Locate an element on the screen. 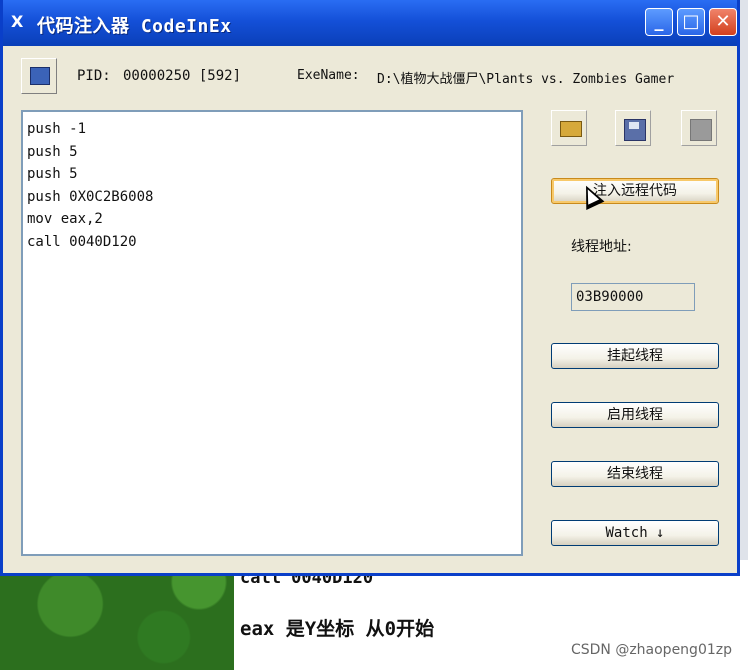 This screenshot has width=748, height=670. open-file-button is located at coordinates (569, 128).